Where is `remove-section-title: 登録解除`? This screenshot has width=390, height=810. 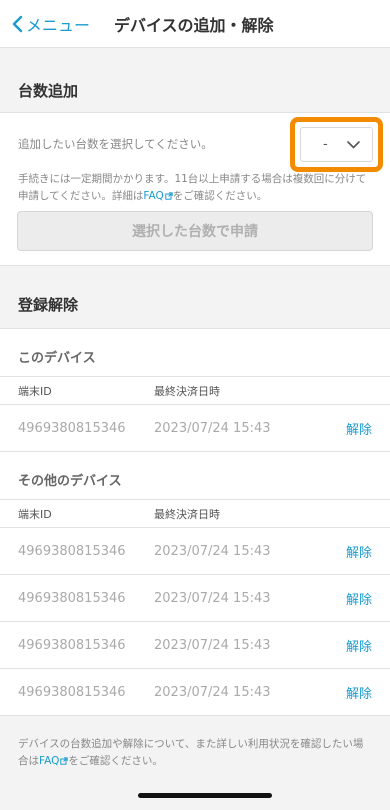
remove-section-title: 登録解除 is located at coordinates (48, 305).